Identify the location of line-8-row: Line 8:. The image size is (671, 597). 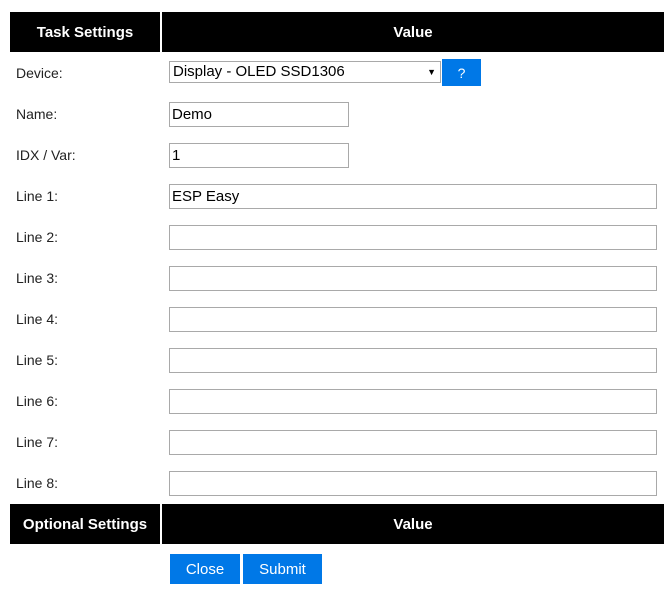
(337, 483).